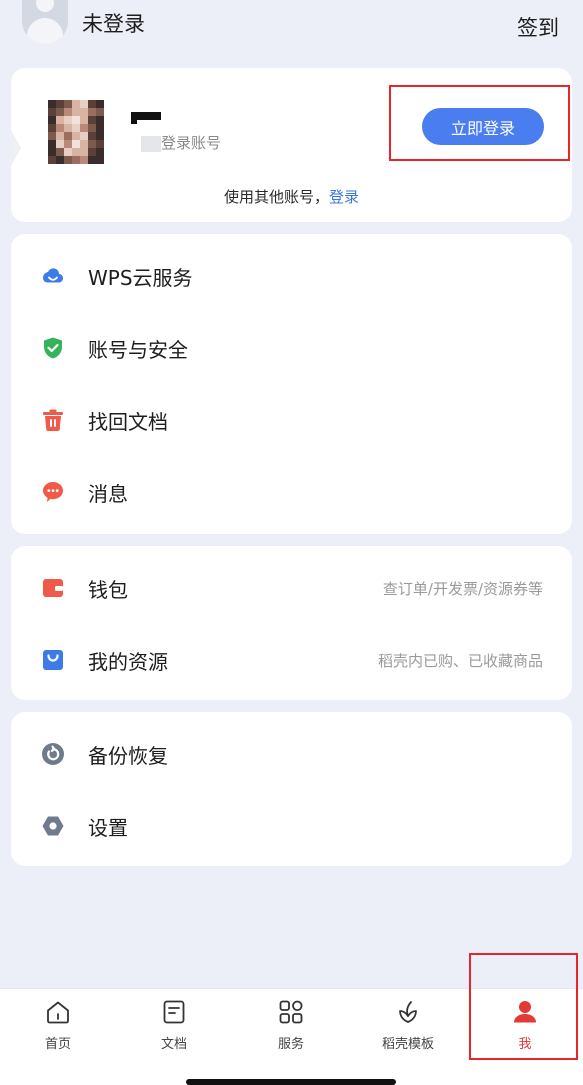 The image size is (583, 1085). I want to click on menu-hint: 查订单/开发票/资源券等, so click(462, 589).